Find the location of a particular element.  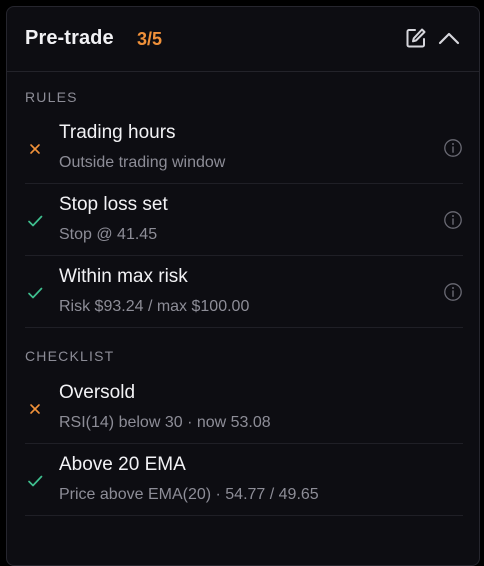

rule-name: Trading hours is located at coordinates (117, 132).